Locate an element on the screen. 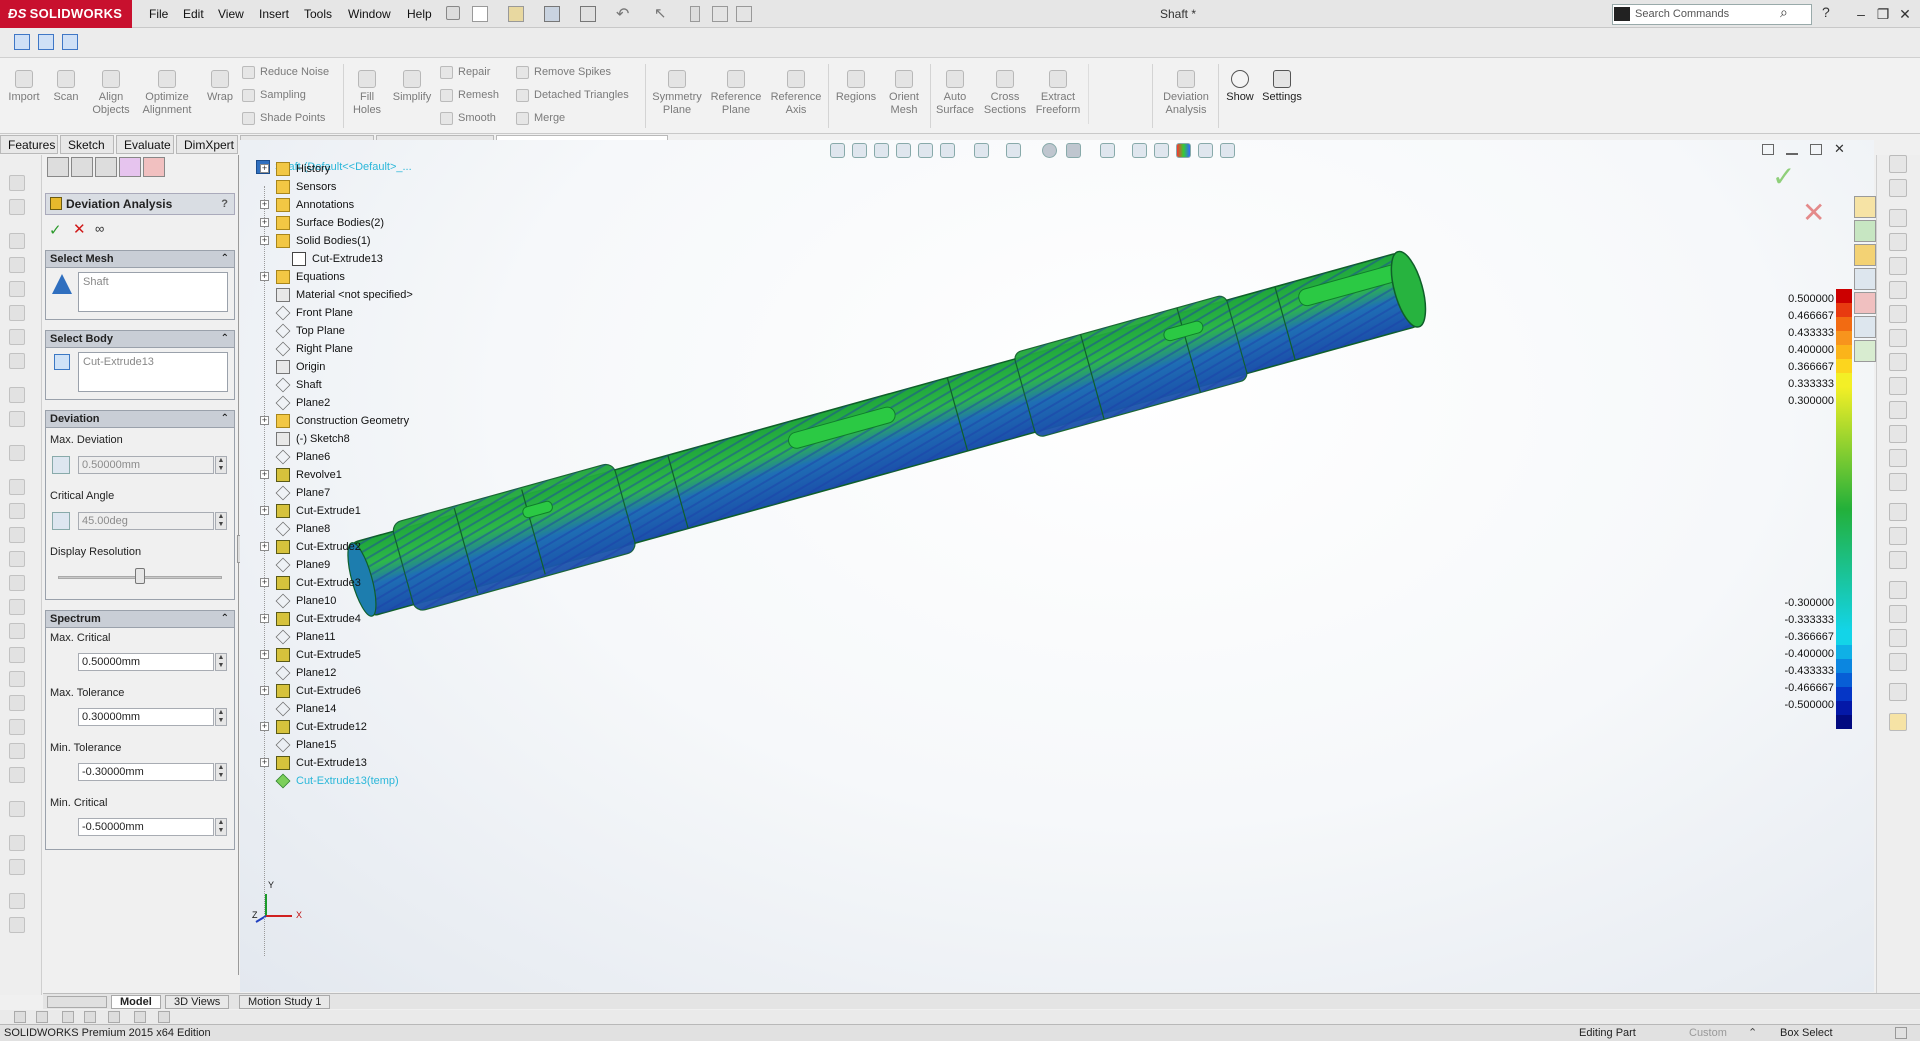 Image resolution: width=1920 pixels, height=1041 pixels. max-tolerance-spinner: ▲ ▼ is located at coordinates (221, 717).